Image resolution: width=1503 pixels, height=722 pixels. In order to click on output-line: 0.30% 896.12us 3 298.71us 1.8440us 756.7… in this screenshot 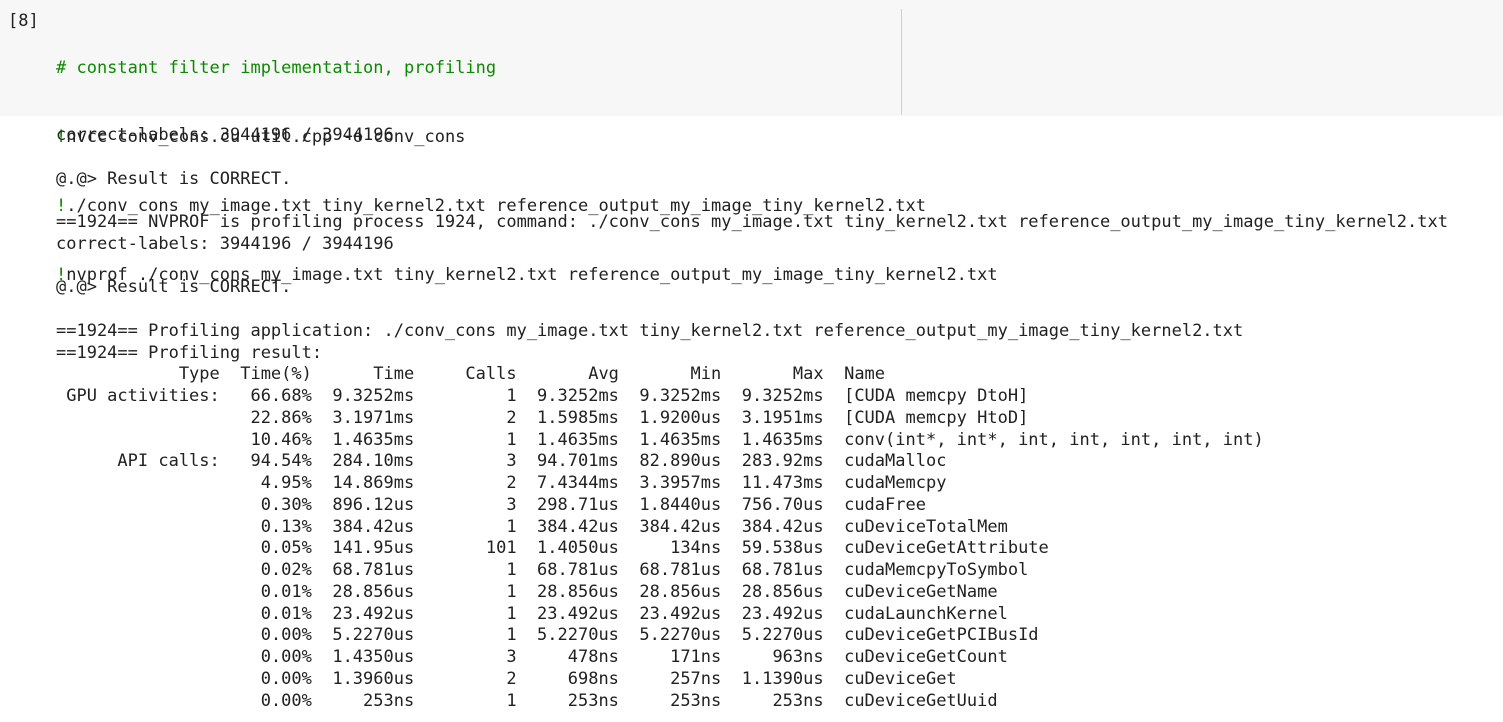, I will do `click(491, 504)`.